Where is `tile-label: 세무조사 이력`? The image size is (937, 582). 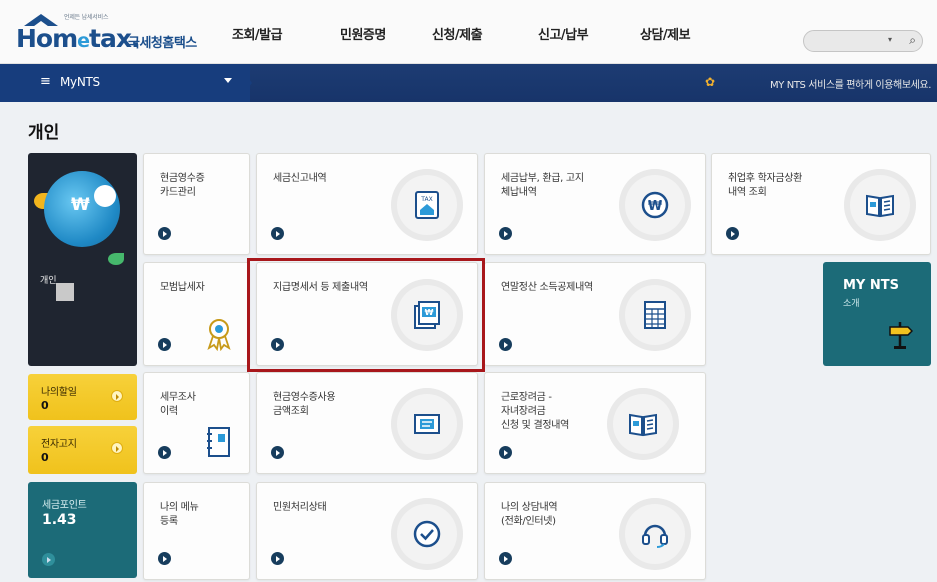 tile-label: 세무조사 이력 is located at coordinates (178, 404).